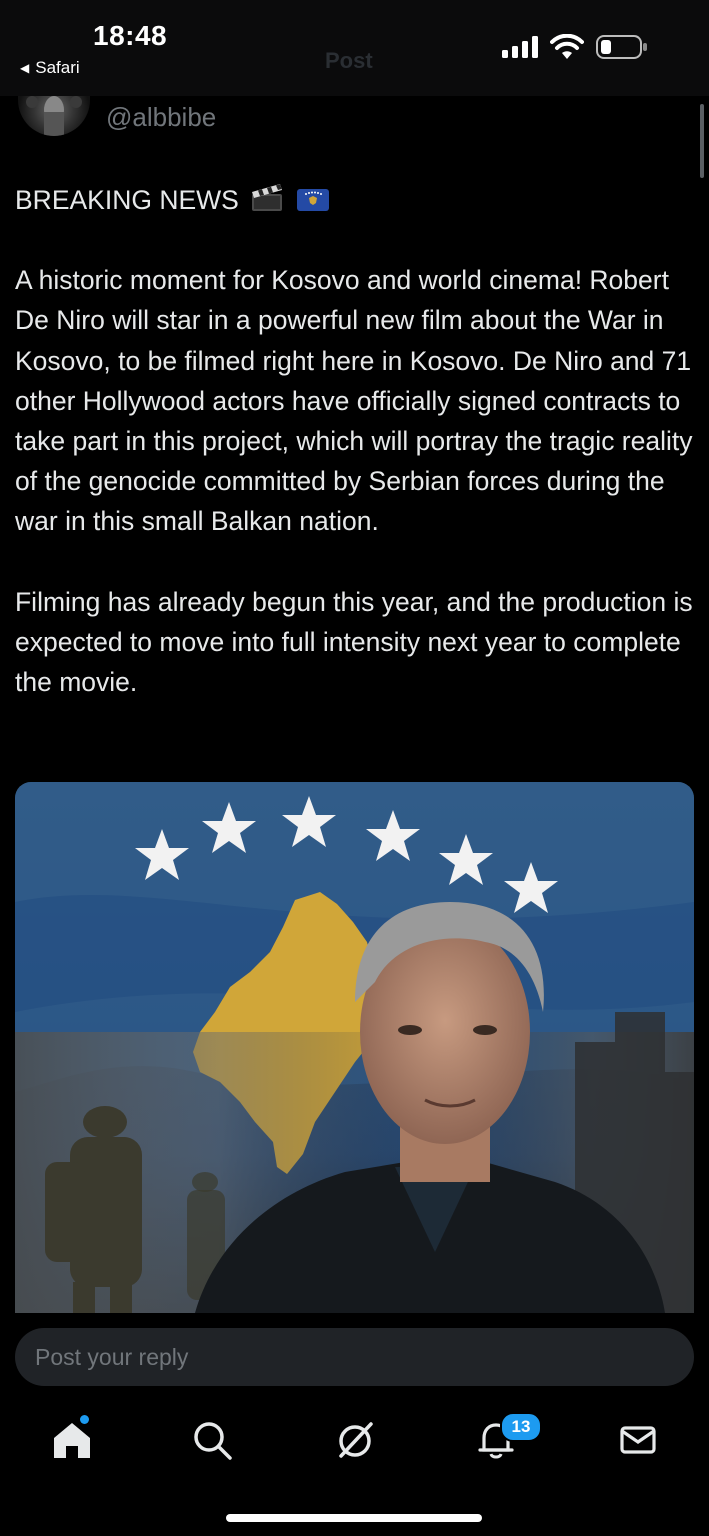 This screenshot has width=709, height=1536. I want to click on reply-input: Post your reply, so click(354, 1357).